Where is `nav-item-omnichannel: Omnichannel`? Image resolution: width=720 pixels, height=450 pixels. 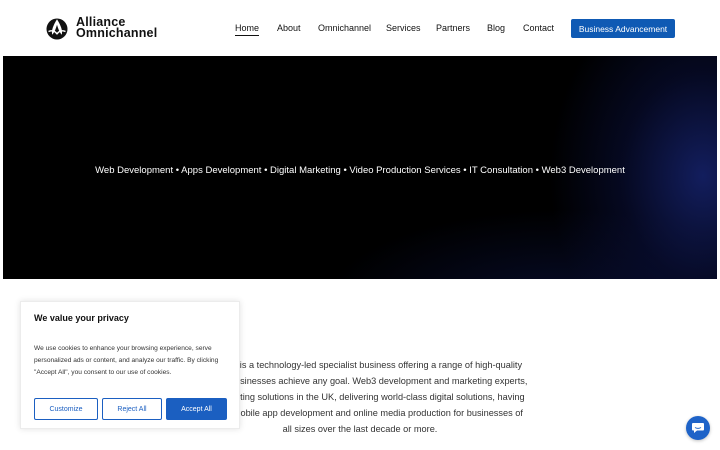
nav-item-omnichannel: Omnichannel is located at coordinates (344, 28).